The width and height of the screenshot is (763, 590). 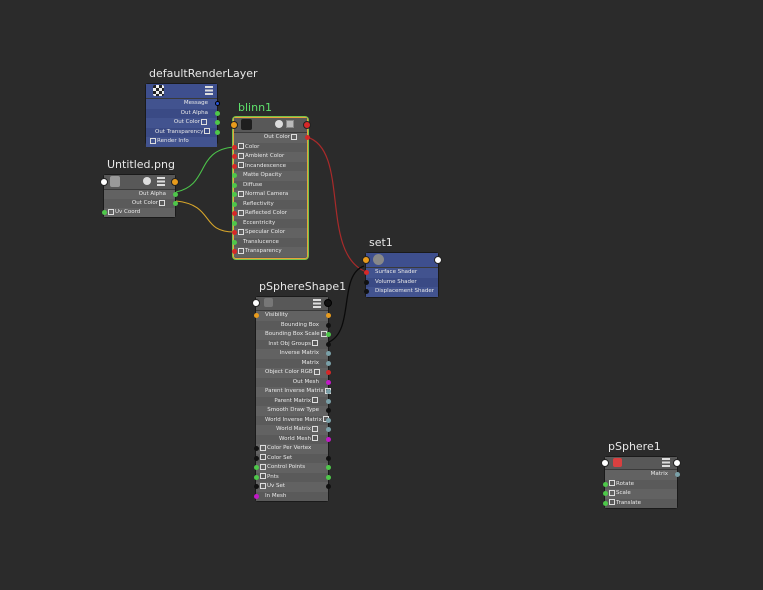 What do you see at coordinates (328, 439) in the screenshot?
I see `port-world-mesh` at bounding box center [328, 439].